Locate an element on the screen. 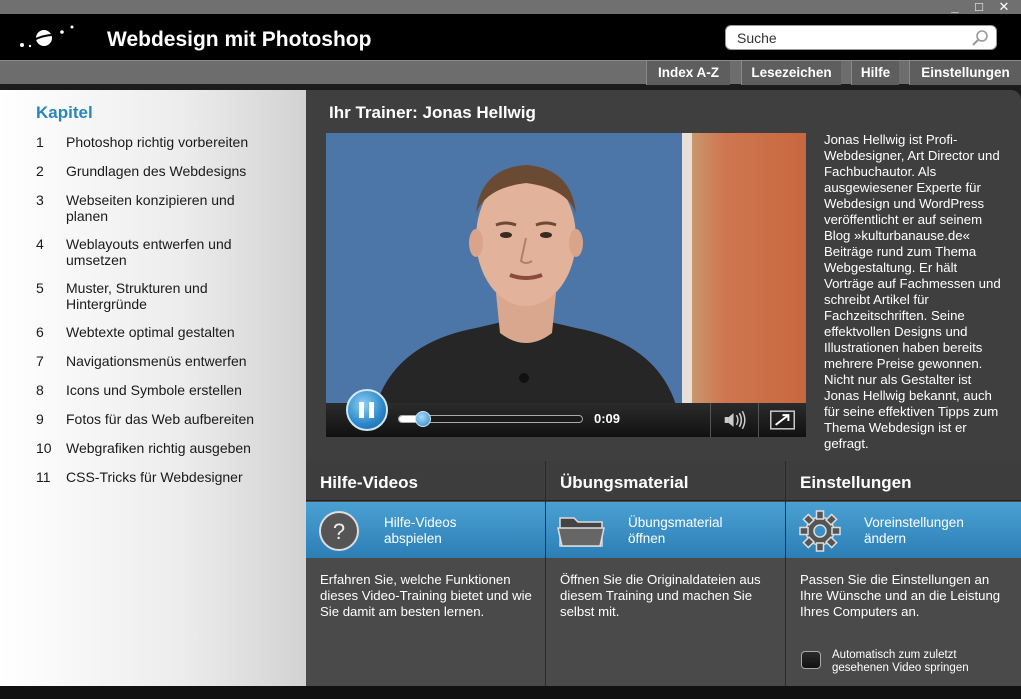  question-icon: ? is located at coordinates (339, 531).